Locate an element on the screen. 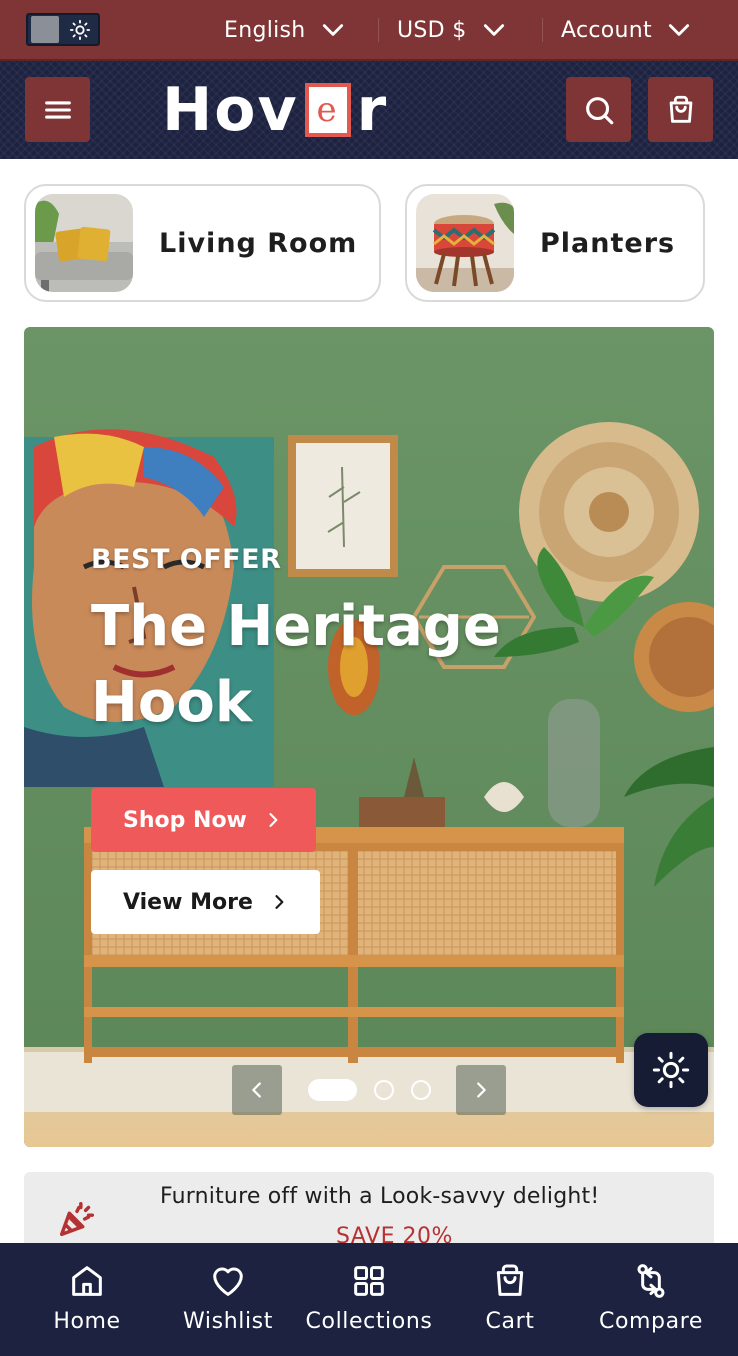 The width and height of the screenshot is (738, 1356). nav-collections: Collections is located at coordinates (369, 1299).